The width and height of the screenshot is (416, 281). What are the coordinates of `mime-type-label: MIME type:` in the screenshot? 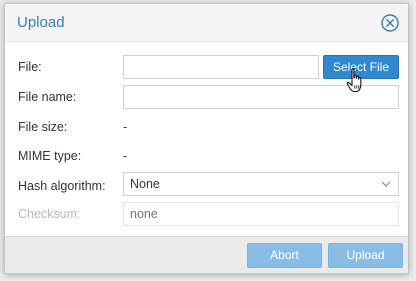 It's located at (50, 156).